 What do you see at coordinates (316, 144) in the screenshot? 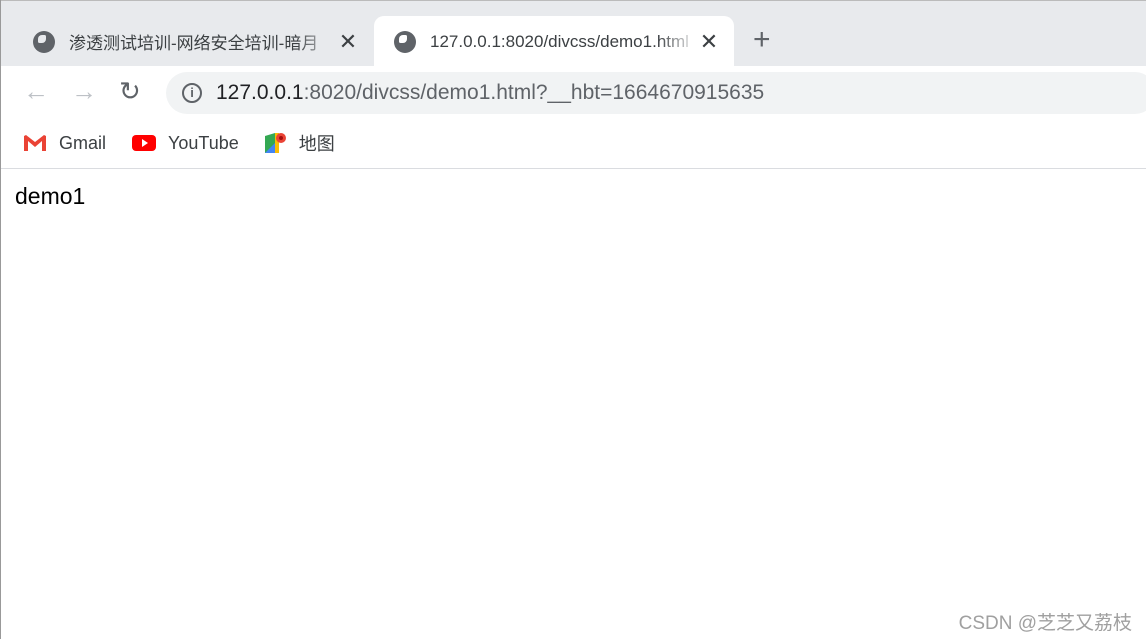
I see `bookmark-label: 地图` at bounding box center [316, 144].